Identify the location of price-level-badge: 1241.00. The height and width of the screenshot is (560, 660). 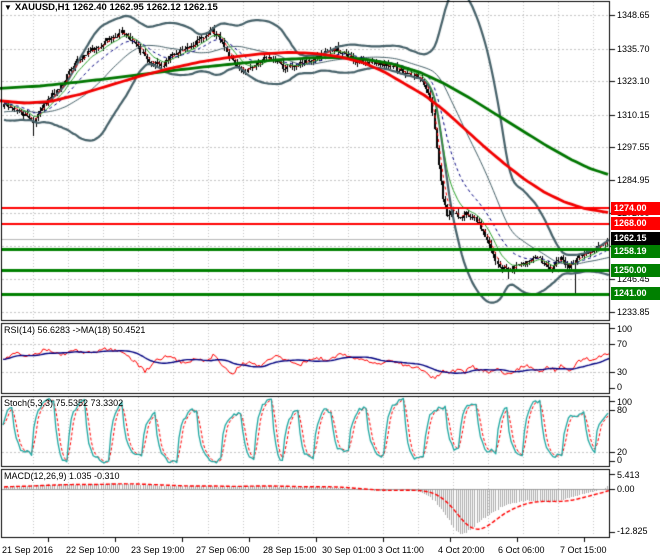
(635, 293).